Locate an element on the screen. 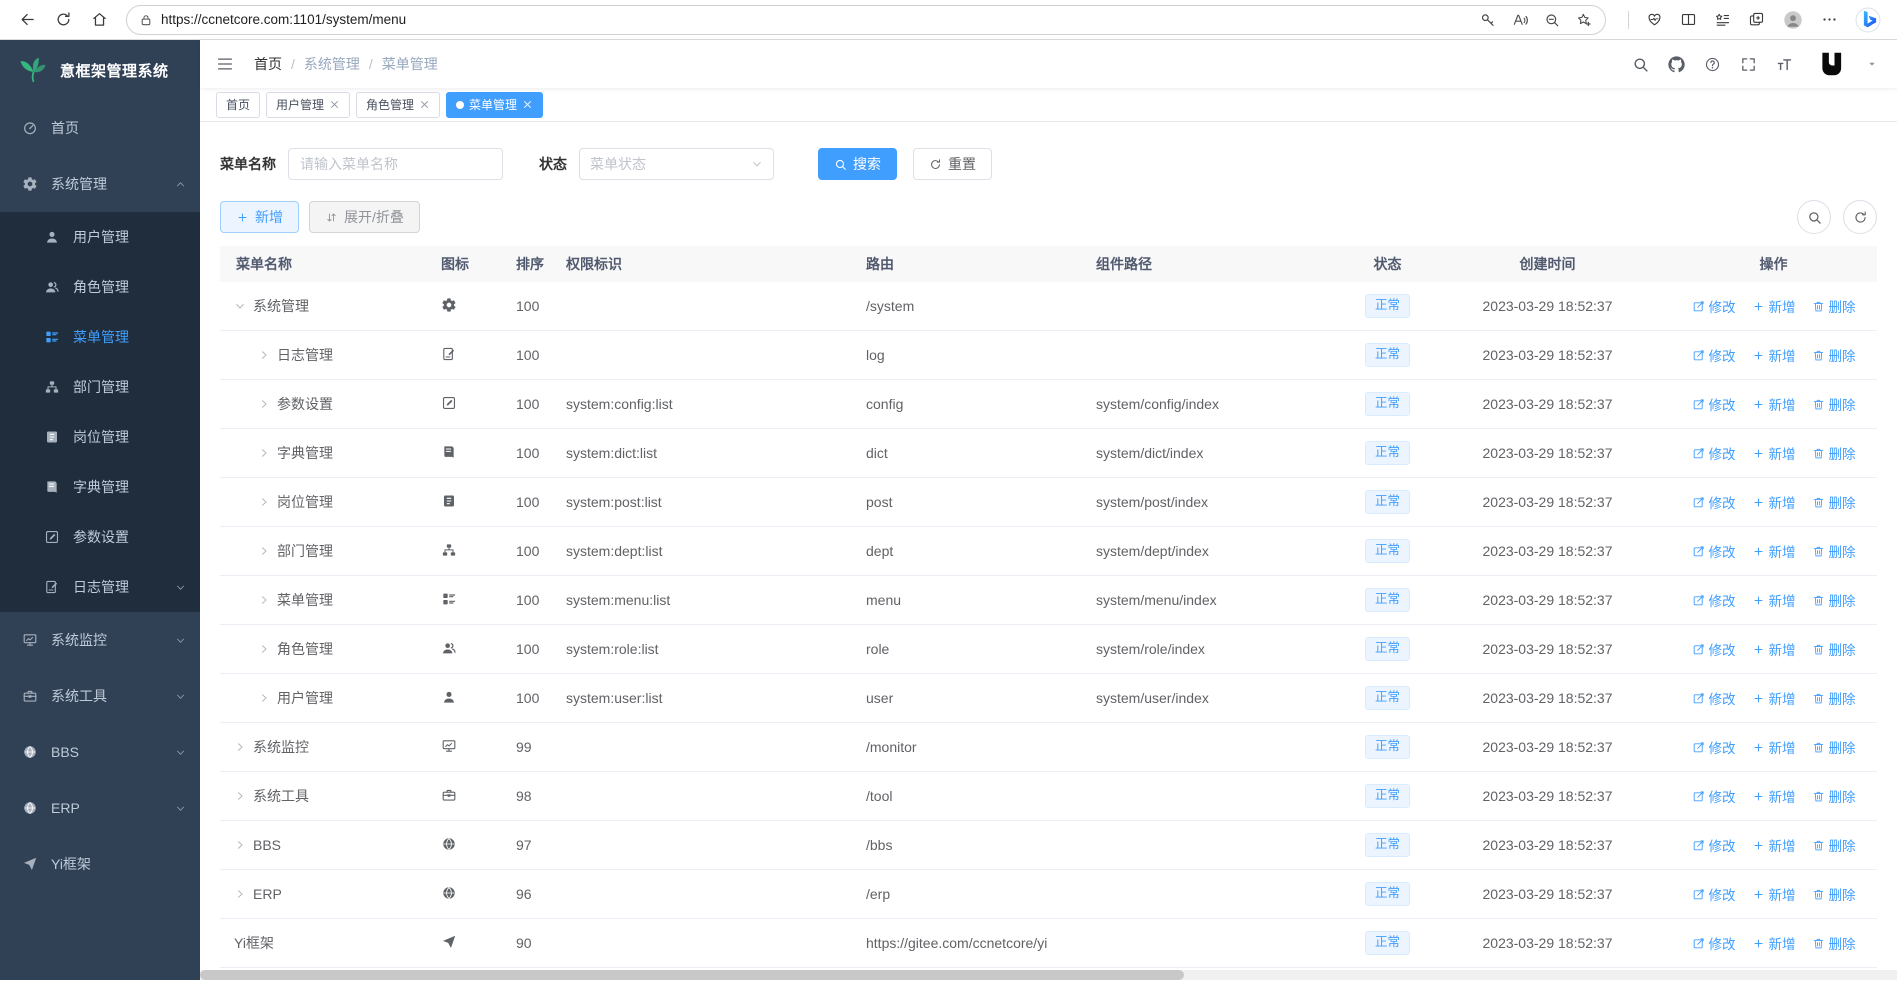 This screenshot has height=981, width=1897. sidebar-item-system: 系统管理 is located at coordinates (100, 184).